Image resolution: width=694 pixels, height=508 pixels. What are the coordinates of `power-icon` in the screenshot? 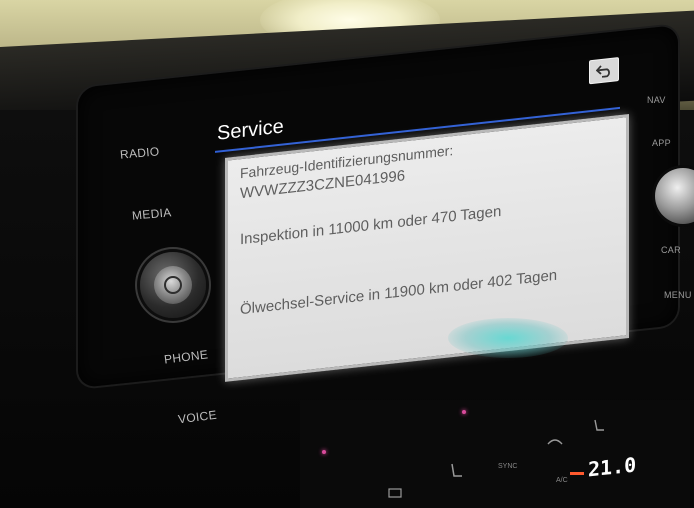 It's located at (173, 285).